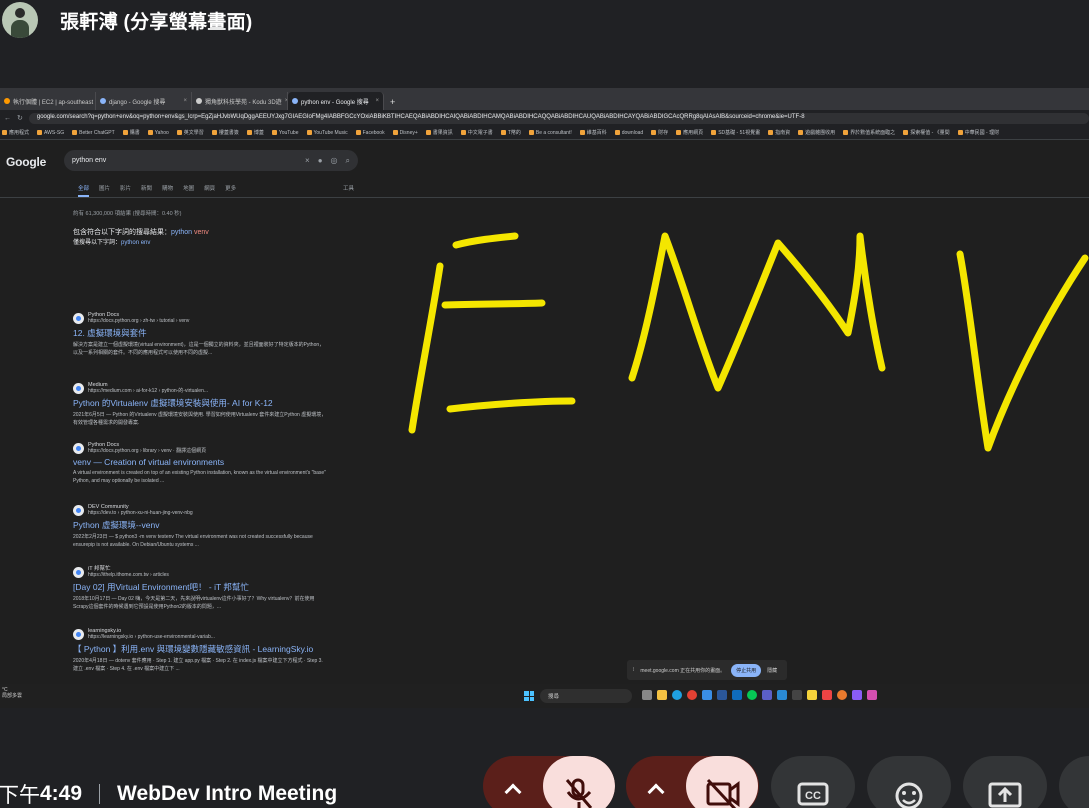  What do you see at coordinates (209, 190) in the screenshot?
I see `search-tab: 網頁` at bounding box center [209, 190].